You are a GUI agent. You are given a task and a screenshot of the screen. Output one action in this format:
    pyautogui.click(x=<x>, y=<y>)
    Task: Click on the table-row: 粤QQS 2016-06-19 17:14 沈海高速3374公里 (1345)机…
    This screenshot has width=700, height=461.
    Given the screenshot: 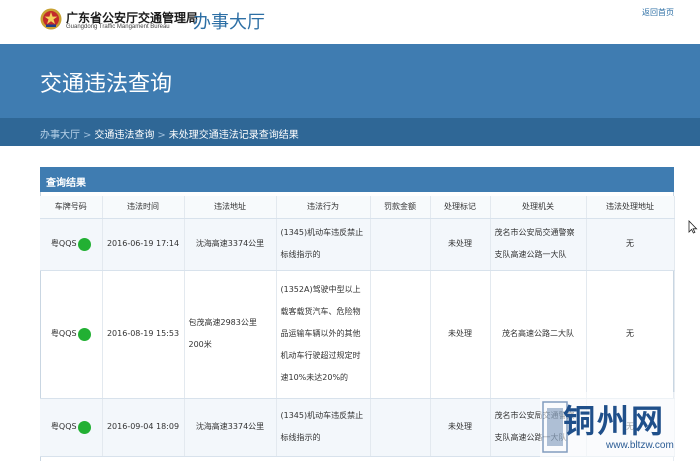 What is the action you would take?
    pyautogui.click(x=357, y=244)
    